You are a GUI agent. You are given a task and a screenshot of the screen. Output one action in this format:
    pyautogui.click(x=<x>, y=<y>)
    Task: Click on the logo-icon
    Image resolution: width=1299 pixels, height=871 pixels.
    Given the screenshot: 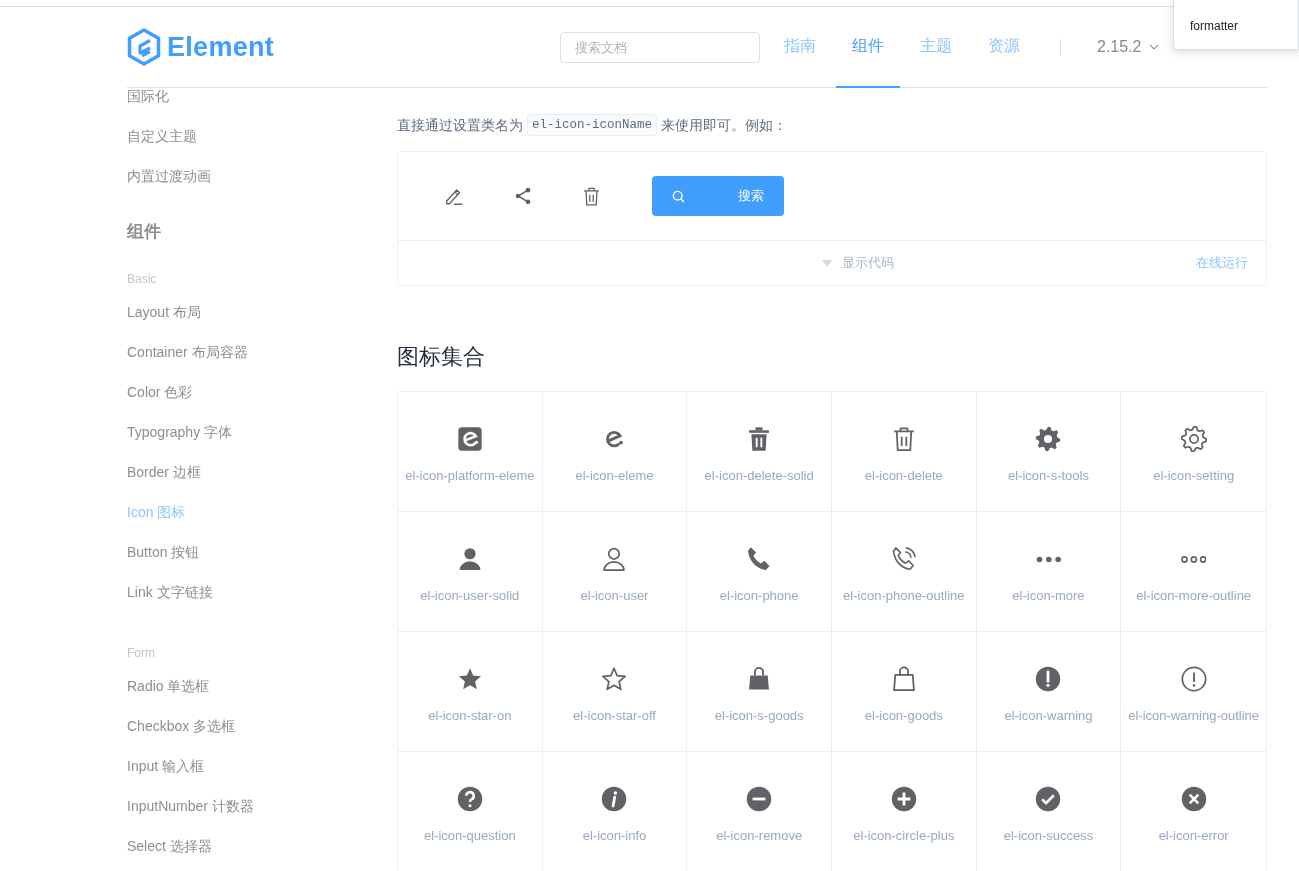 What is the action you would take?
    pyautogui.click(x=144, y=47)
    